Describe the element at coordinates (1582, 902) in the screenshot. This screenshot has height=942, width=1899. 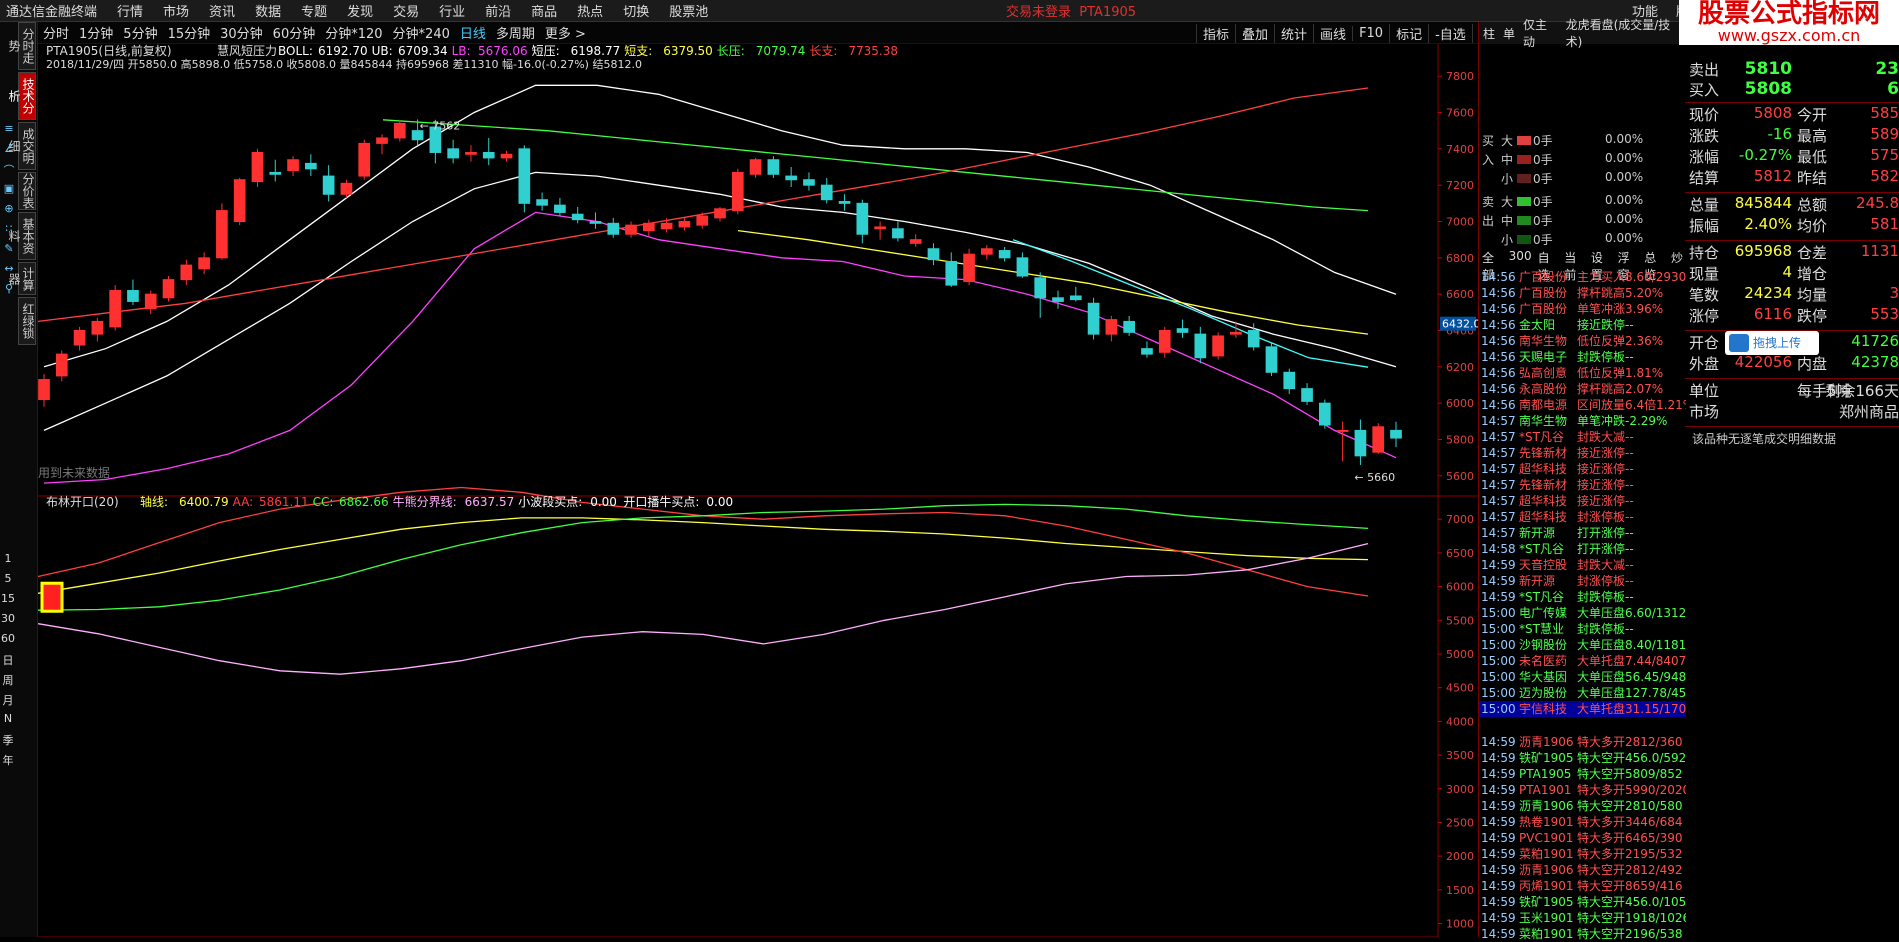
I see `event-row: 14:59铁矿1905特大空开456.0/1054` at that location.